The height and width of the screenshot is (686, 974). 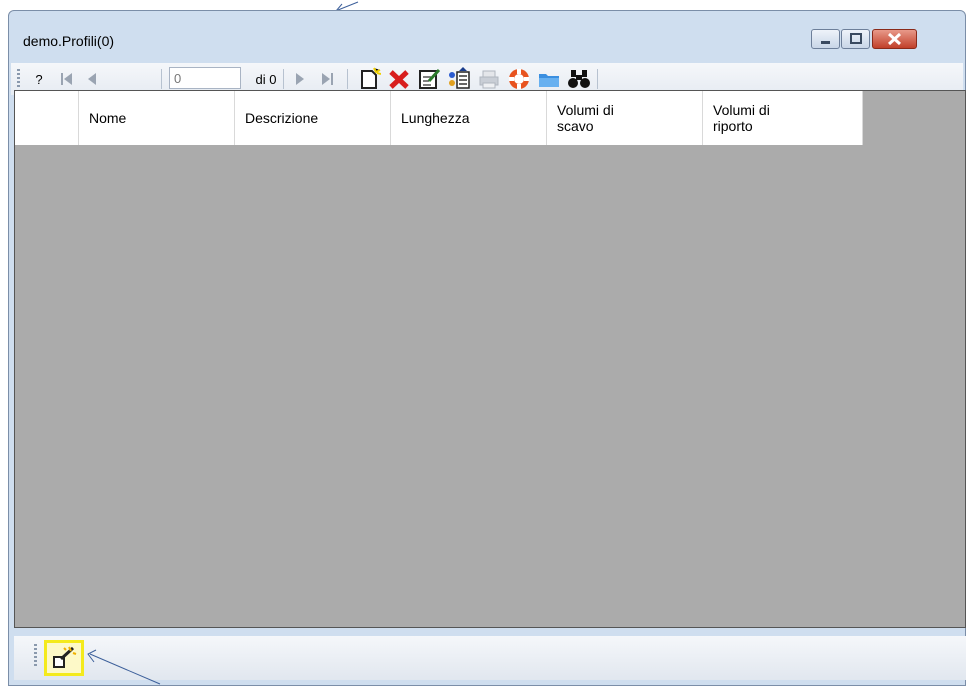 I want to click on close-icon, so click(x=894, y=39).